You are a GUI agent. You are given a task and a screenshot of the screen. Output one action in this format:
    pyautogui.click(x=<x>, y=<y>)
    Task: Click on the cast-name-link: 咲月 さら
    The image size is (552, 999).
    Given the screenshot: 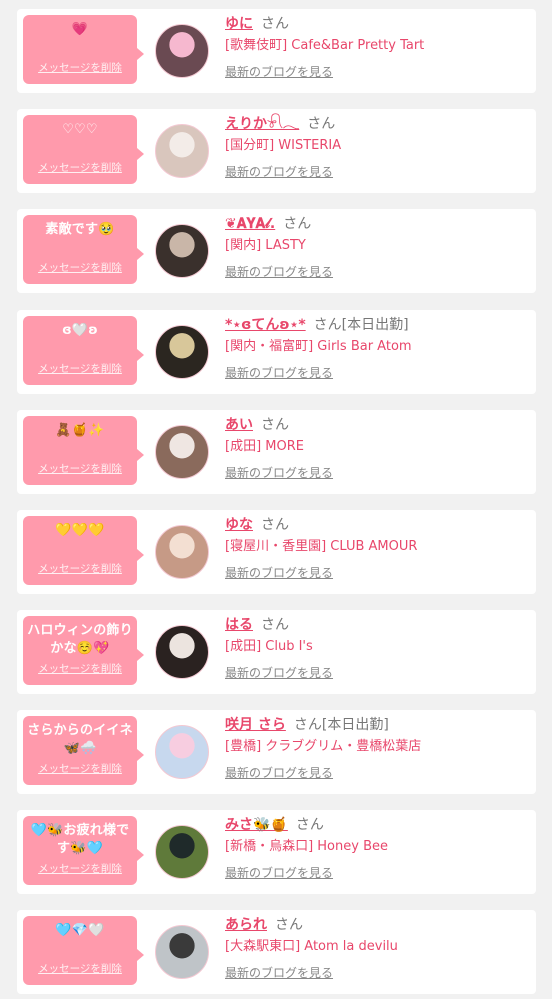 What is the action you would take?
    pyautogui.click(x=255, y=725)
    